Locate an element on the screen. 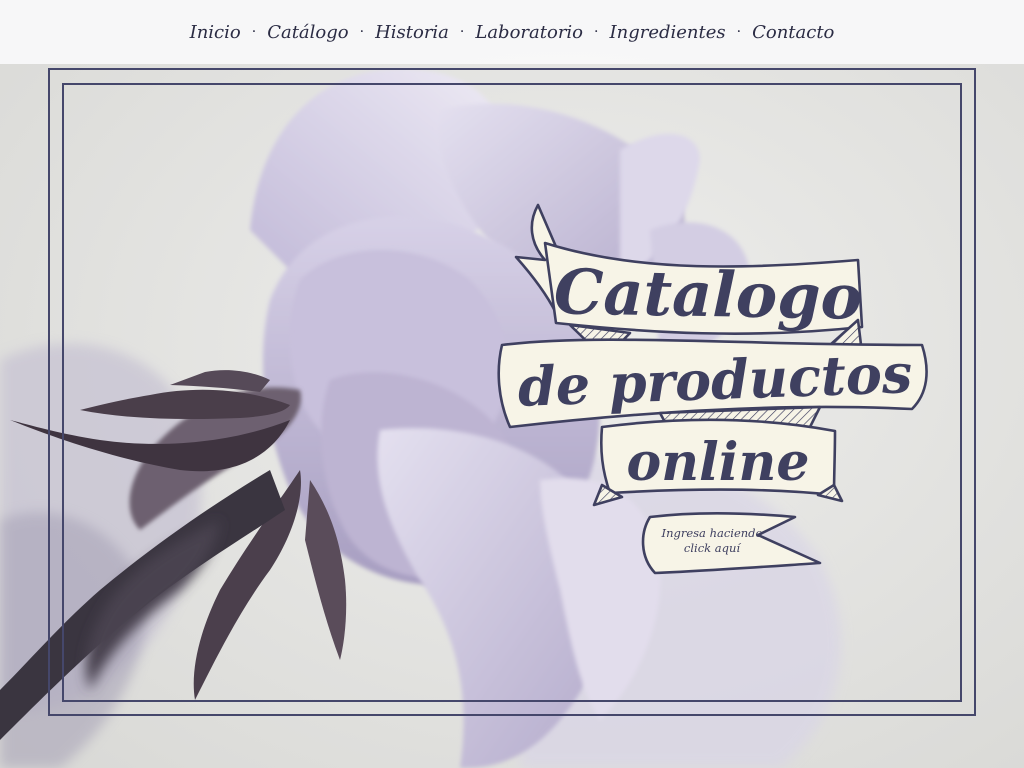 Image resolution: width=1024 pixels, height=768 pixels. nav-link-contacto: Contacto is located at coordinates (793, 32).